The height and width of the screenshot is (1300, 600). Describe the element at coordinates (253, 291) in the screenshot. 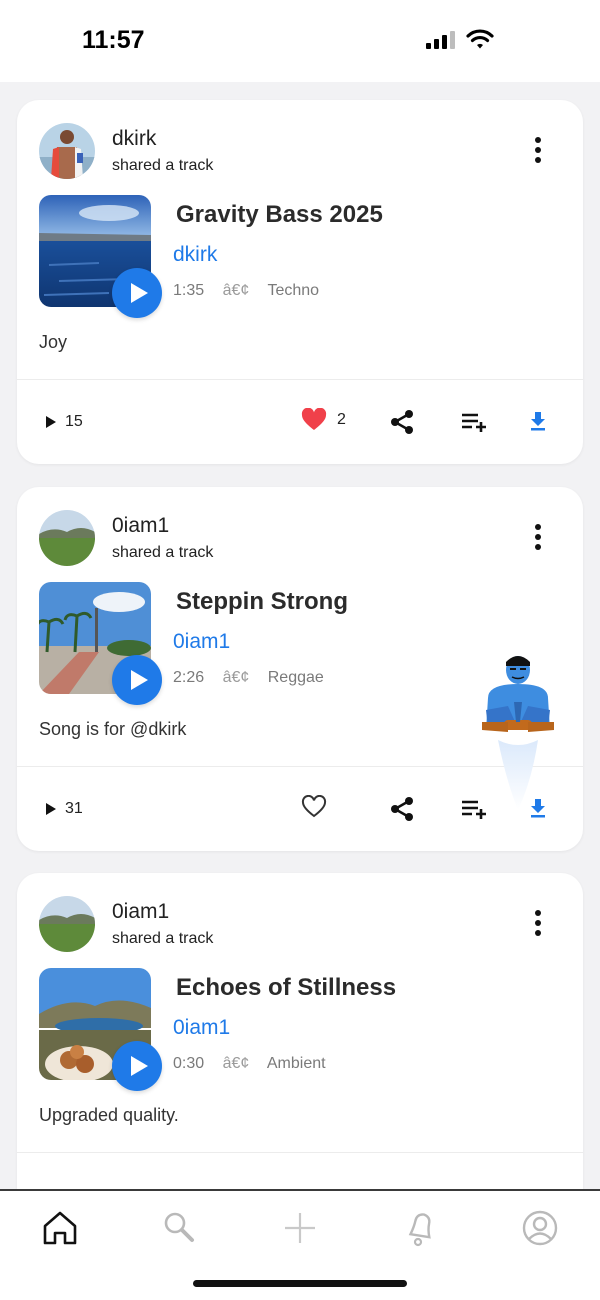

I see `track-meta: 1:35 â€¢ Techno` at that location.